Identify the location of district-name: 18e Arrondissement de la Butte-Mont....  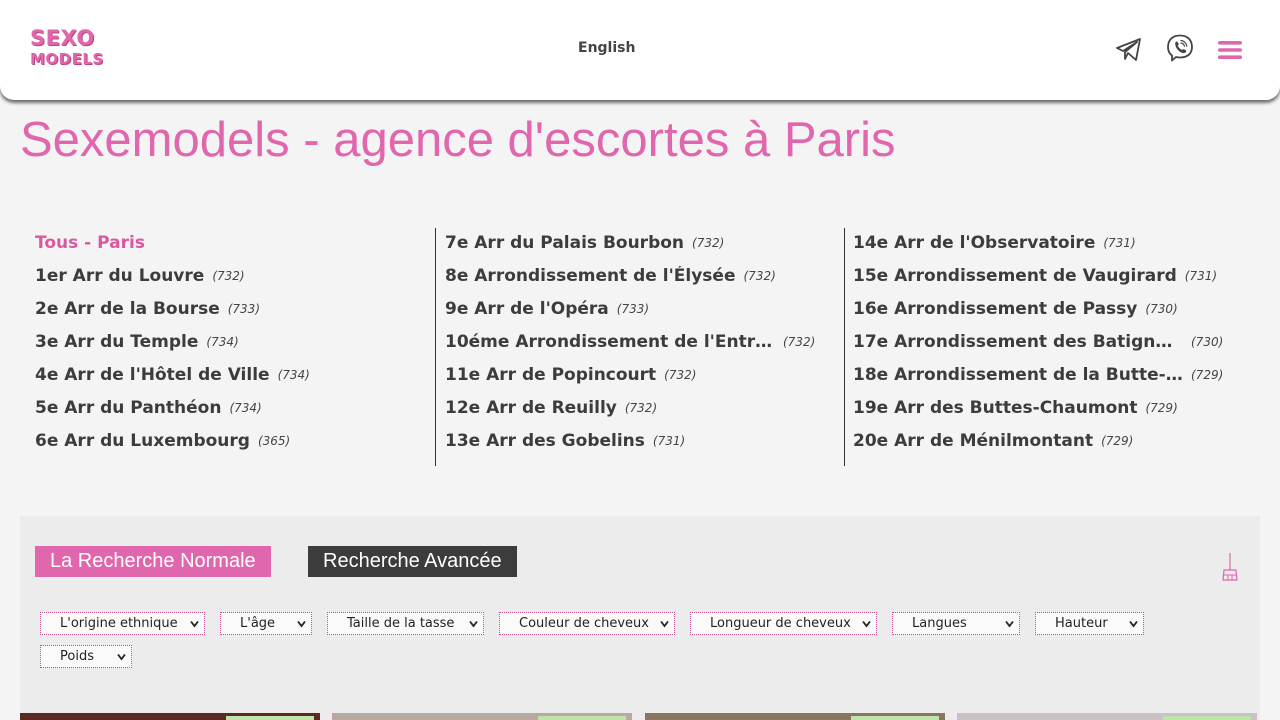
(1018, 375).